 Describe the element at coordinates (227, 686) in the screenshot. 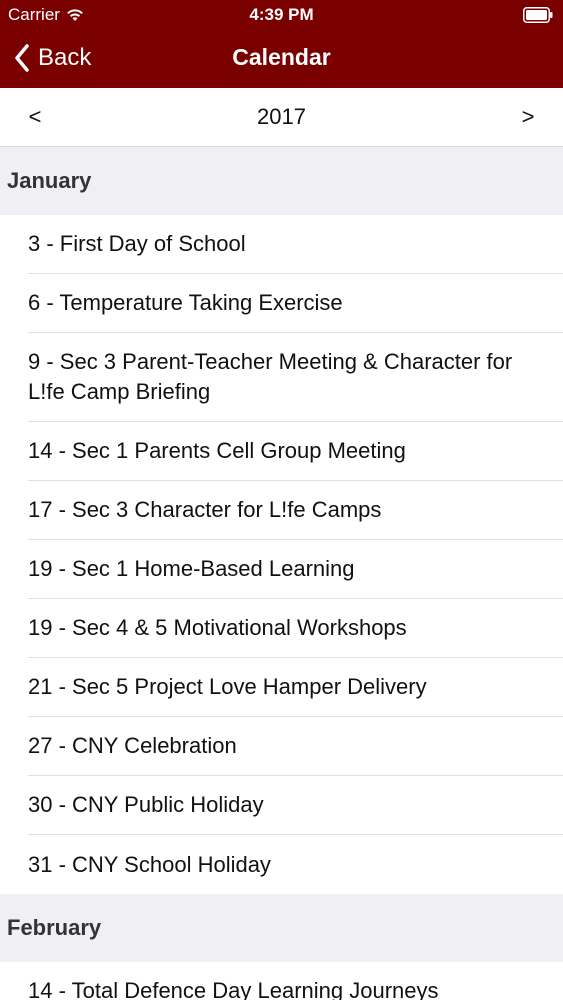

I see `event-label: 21 - Sec 5 Project Love Hamper Delivery` at that location.